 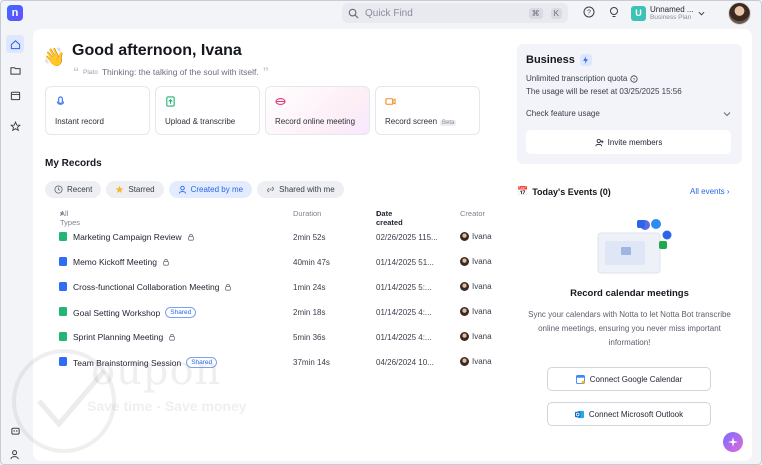 What do you see at coordinates (200, 121) in the screenshot?
I see `action-label: Upload & transcribe` at bounding box center [200, 121].